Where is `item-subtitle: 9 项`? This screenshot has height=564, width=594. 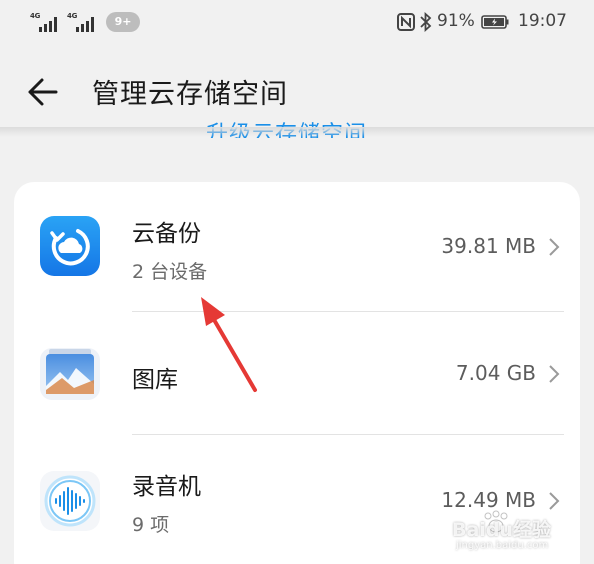 item-subtitle: 9 项 is located at coordinates (151, 525).